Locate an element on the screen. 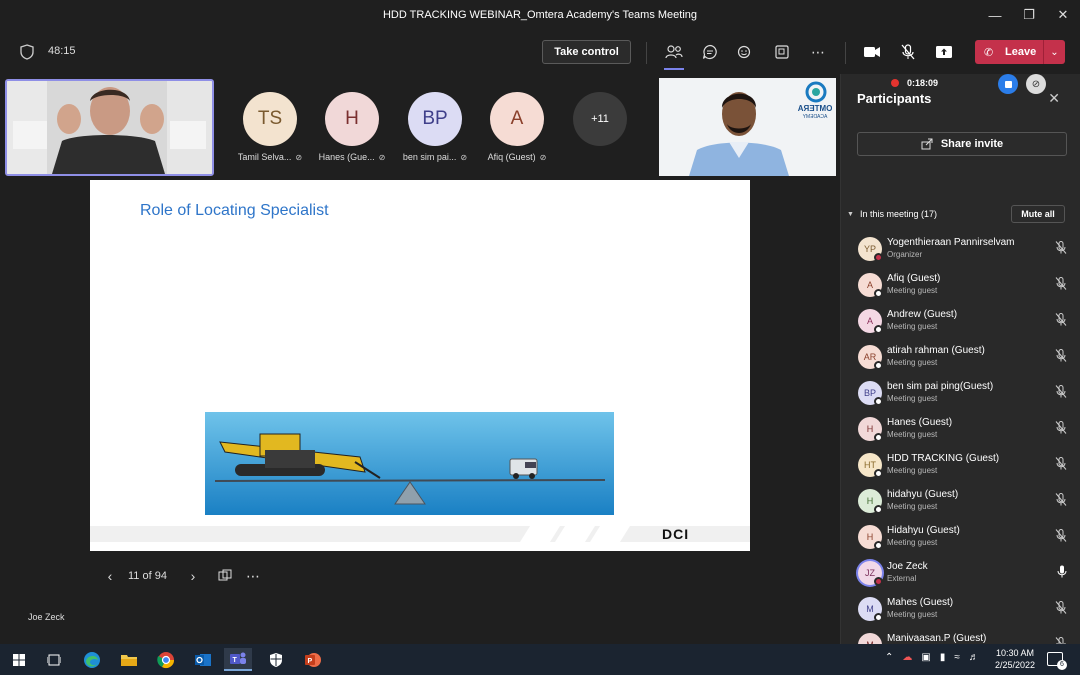 Image resolution: width=1080 pixels, height=675 pixels. dci-logo: DCI is located at coordinates (676, 534).